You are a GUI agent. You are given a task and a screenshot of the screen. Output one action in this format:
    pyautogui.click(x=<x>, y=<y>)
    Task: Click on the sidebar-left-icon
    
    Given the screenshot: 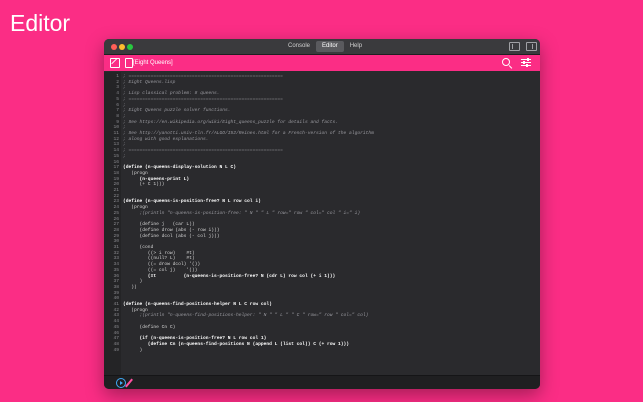 What is the action you would take?
    pyautogui.click(x=514, y=46)
    